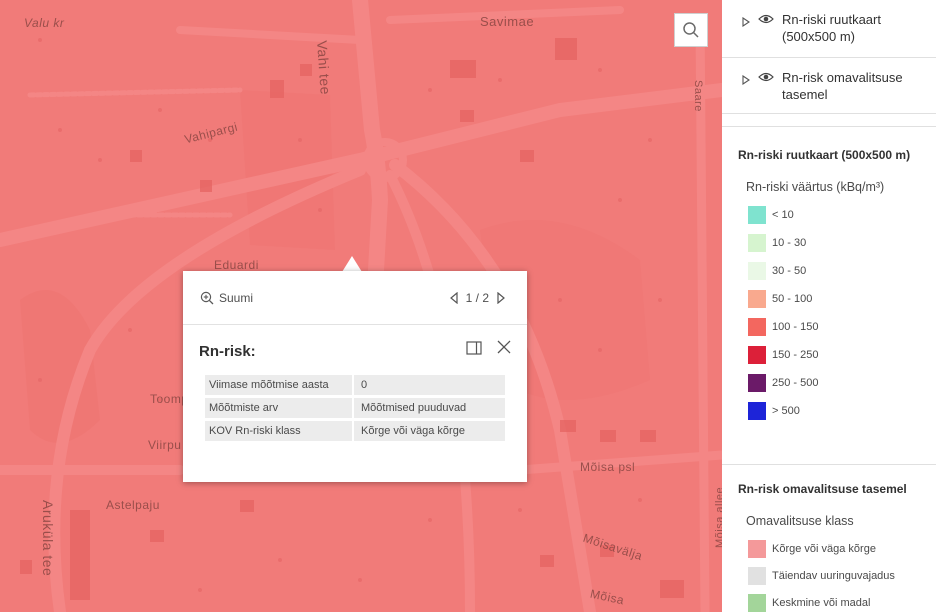  Describe the element at coordinates (789, 243) in the screenshot. I see `legend-label: 10 - 30` at that location.